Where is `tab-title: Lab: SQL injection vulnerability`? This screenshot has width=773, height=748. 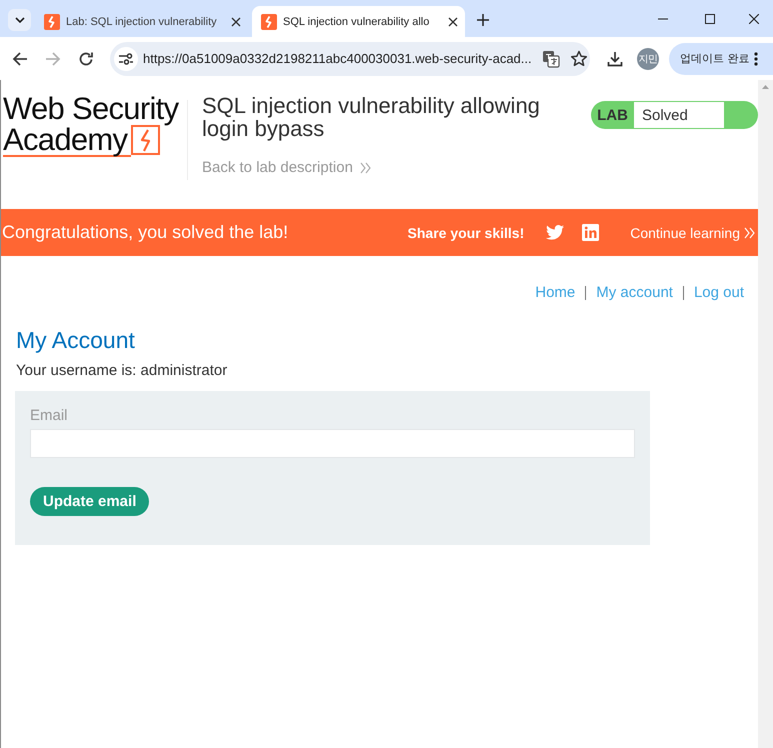 tab-title: Lab: SQL injection vulnerability is located at coordinates (142, 22).